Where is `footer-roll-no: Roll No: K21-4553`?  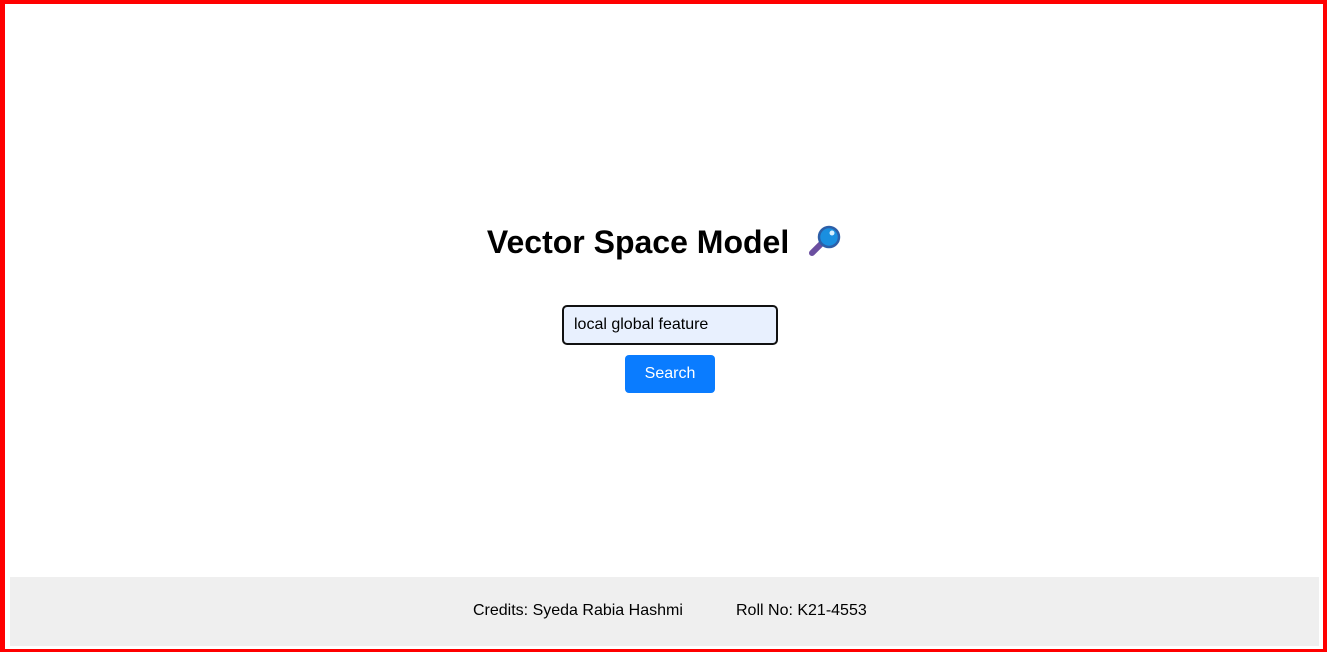
footer-roll-no: Roll No: K21-4553 is located at coordinates (801, 610).